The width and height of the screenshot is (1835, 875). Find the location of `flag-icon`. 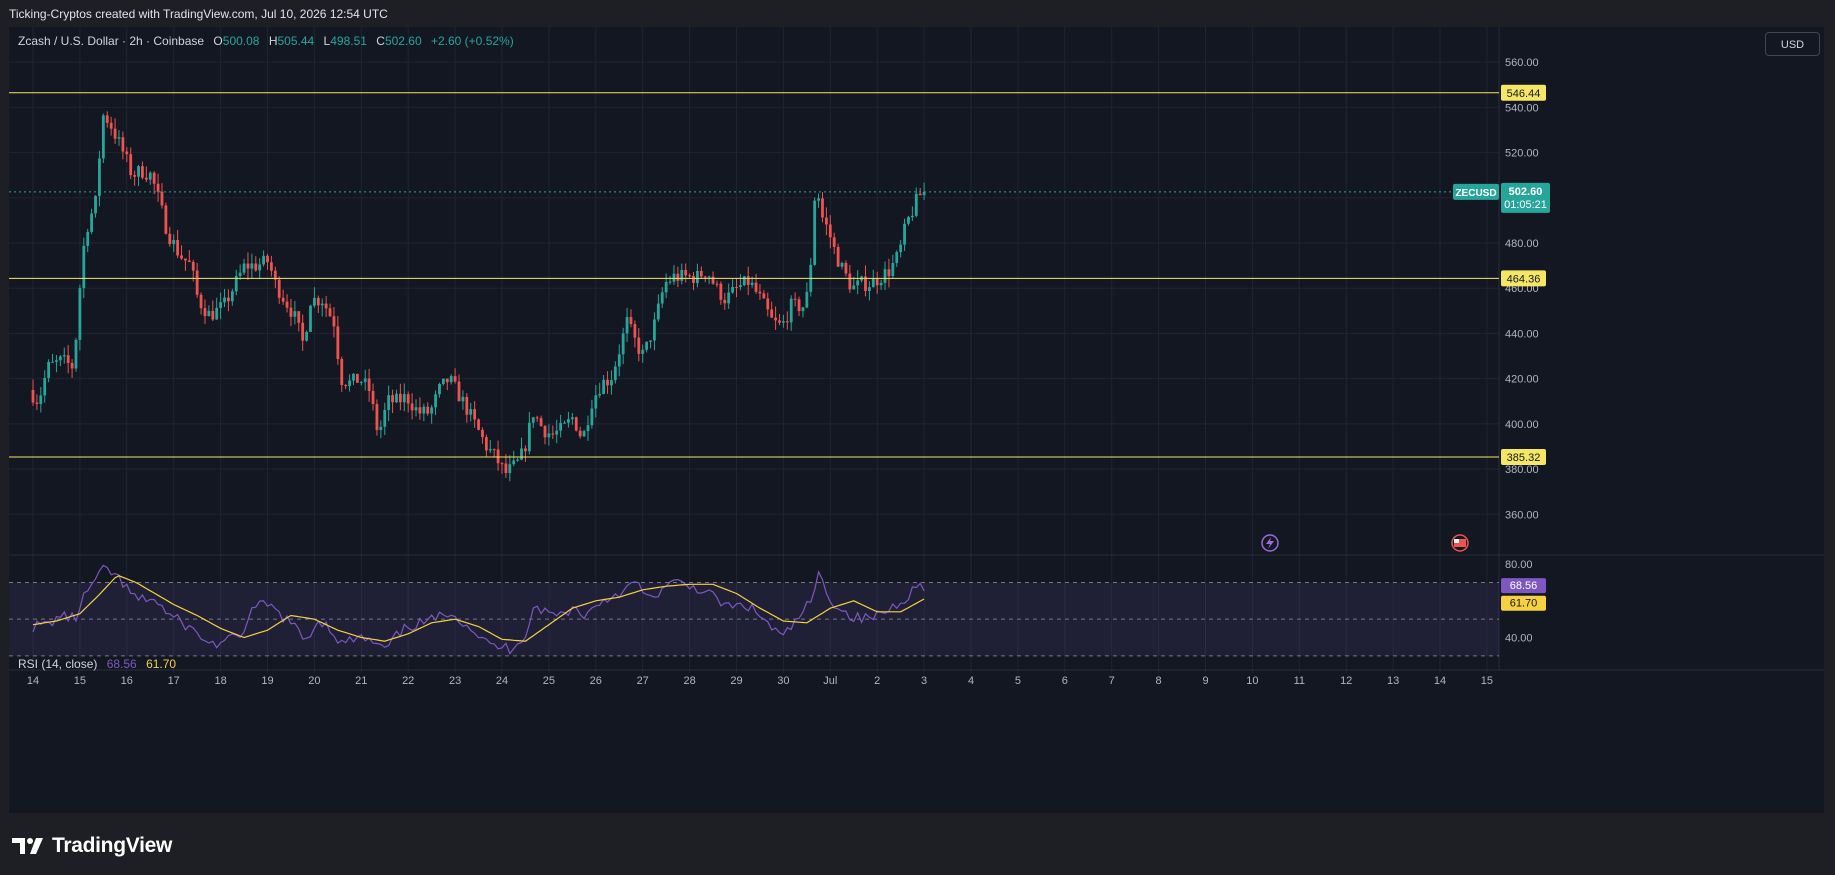

flag-icon is located at coordinates (1460, 543).